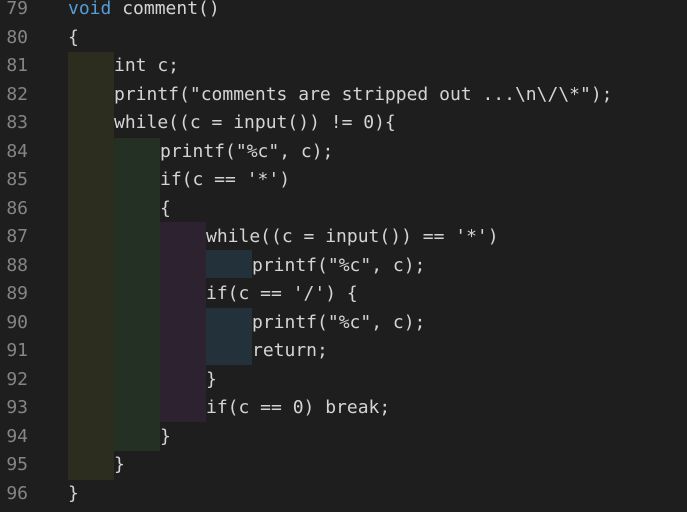 This screenshot has width=687, height=512. I want to click on line-number: 86, so click(17, 208).